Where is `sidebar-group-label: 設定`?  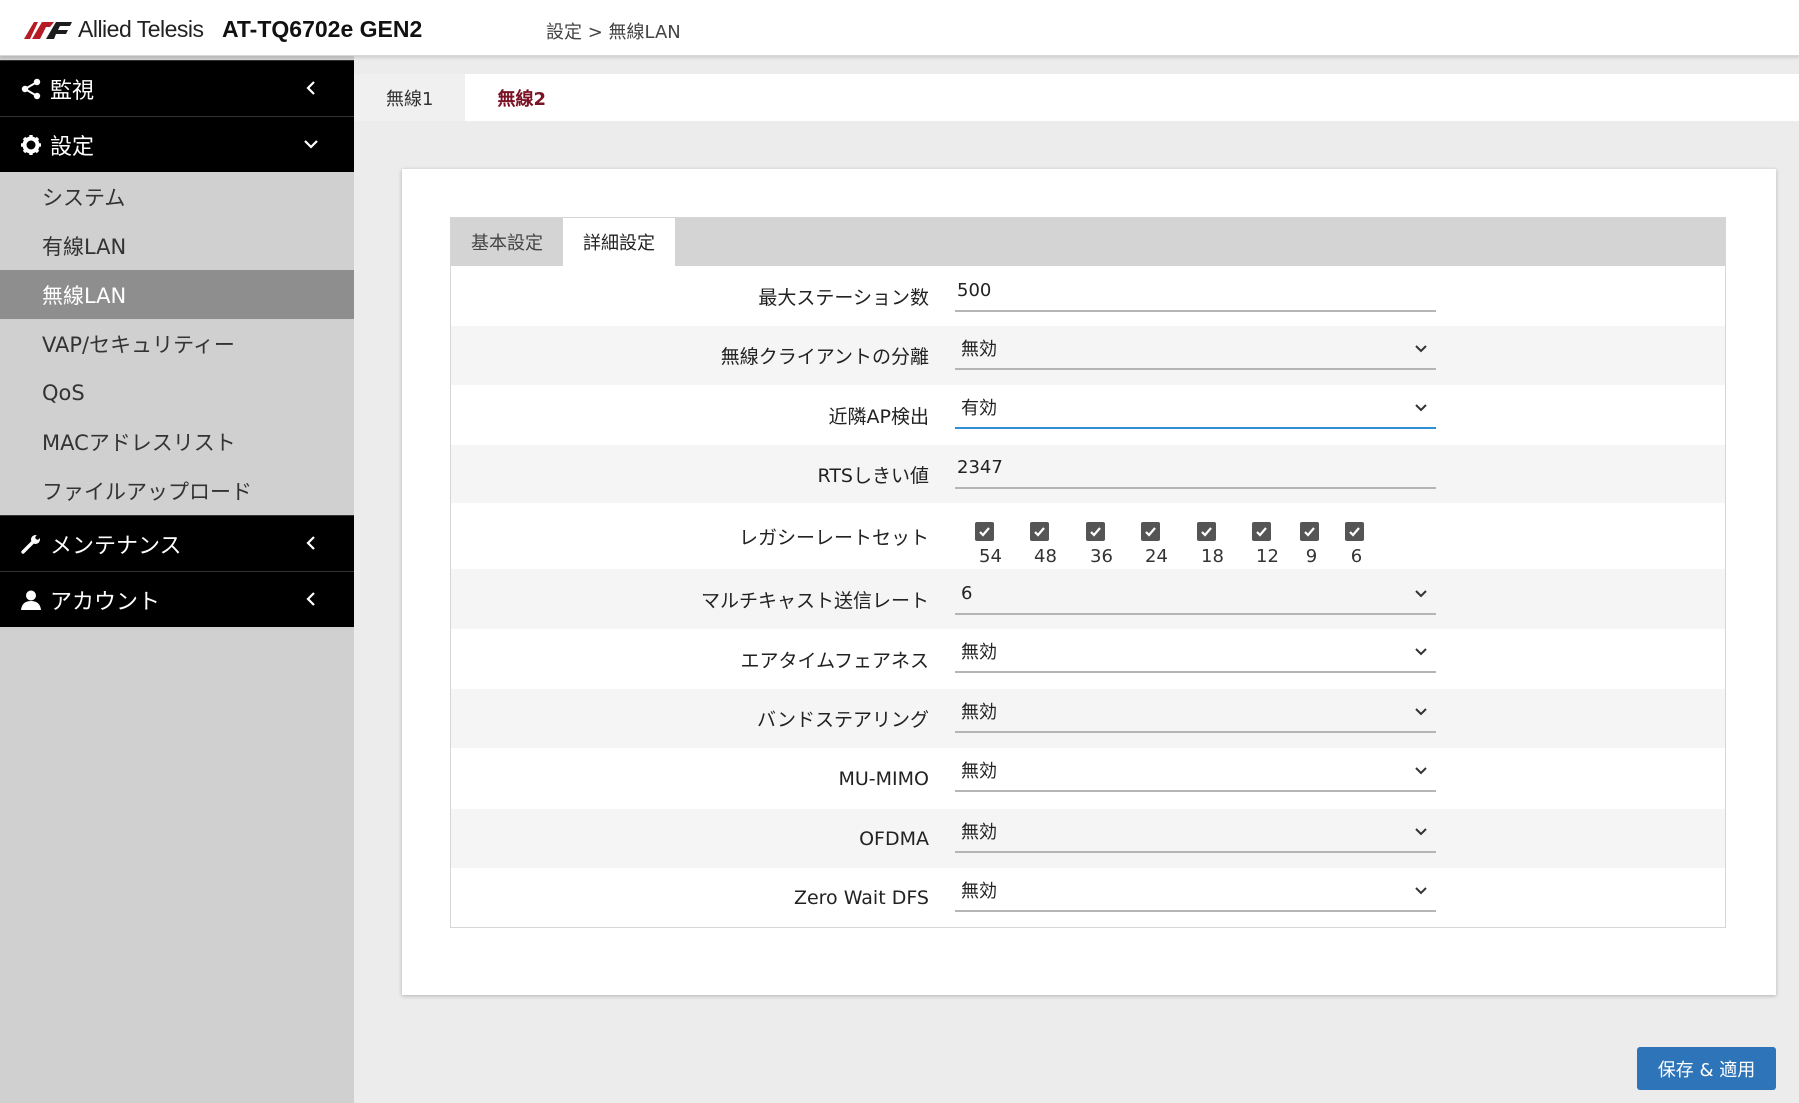 sidebar-group-label: 設定 is located at coordinates (72, 147).